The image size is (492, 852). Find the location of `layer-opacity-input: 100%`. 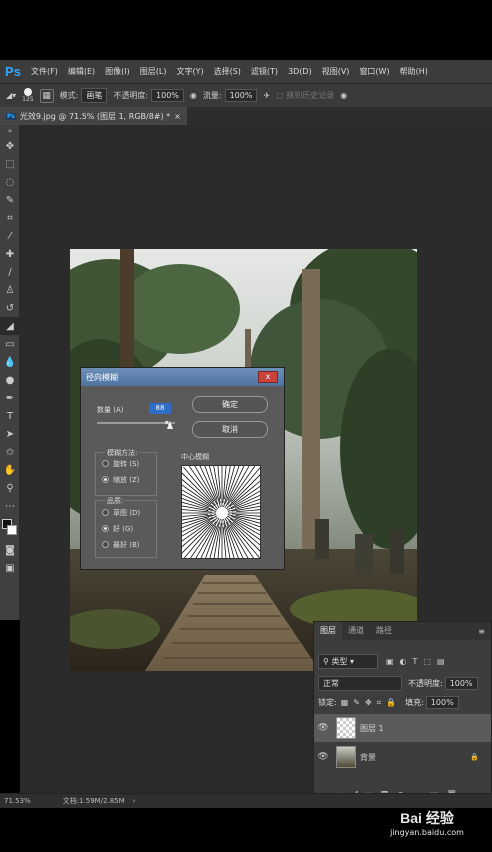

layer-opacity-input: 100% is located at coordinates (461, 683).